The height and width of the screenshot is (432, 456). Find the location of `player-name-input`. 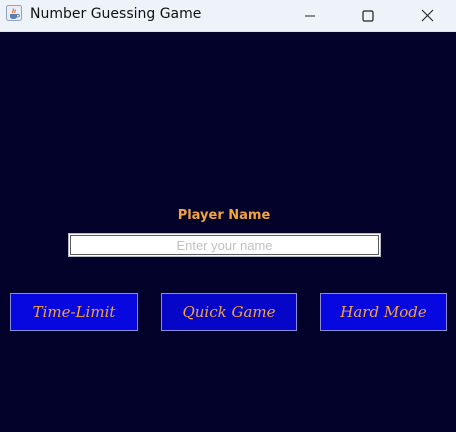

player-name-input is located at coordinates (224, 245).